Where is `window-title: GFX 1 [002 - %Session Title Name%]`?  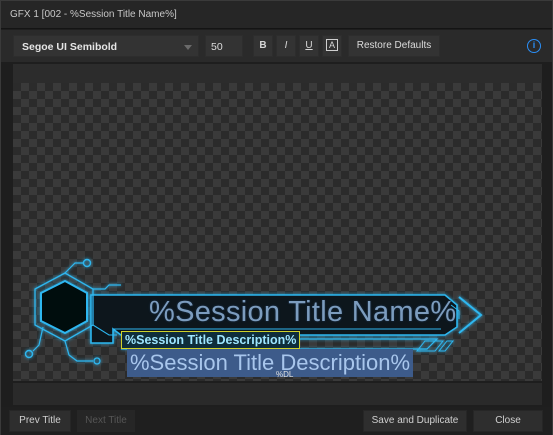 window-title: GFX 1 [002 - %Session Title Name%] is located at coordinates (93, 14).